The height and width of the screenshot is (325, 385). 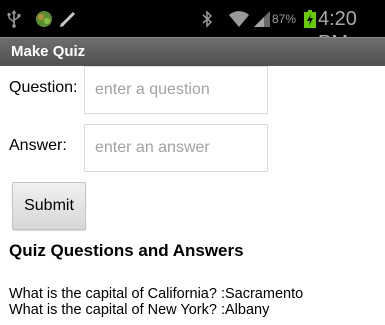 I want to click on usb-icon, so click(x=14, y=19).